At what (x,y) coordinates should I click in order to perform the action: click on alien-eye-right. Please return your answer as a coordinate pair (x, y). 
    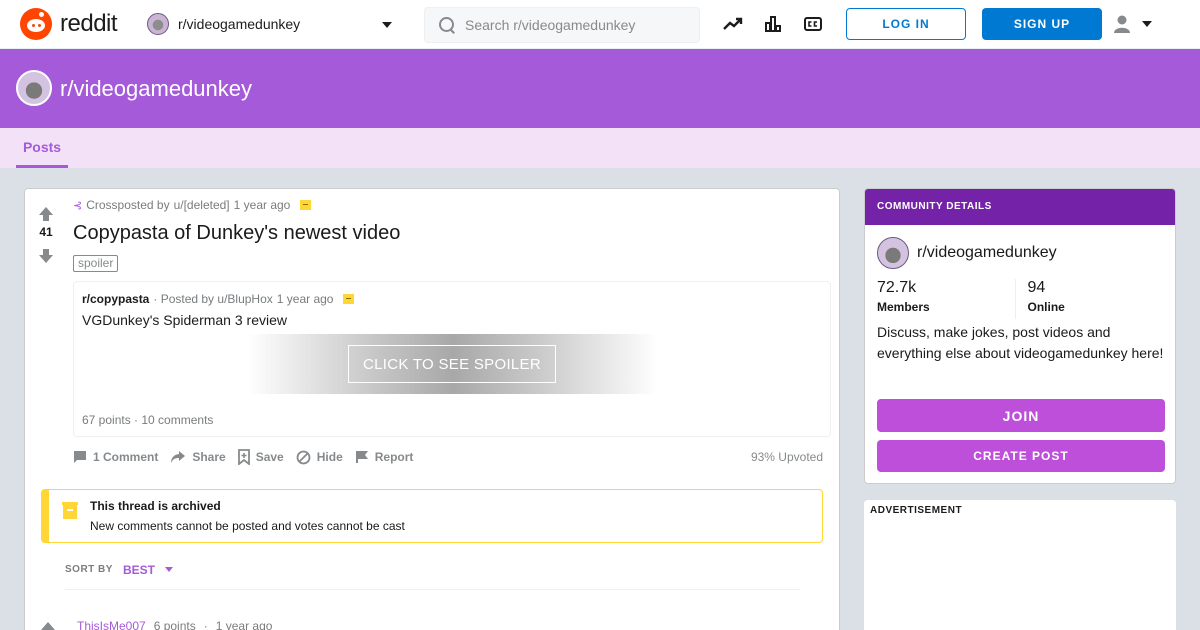
    Looking at the image, I should click on (39, 25).